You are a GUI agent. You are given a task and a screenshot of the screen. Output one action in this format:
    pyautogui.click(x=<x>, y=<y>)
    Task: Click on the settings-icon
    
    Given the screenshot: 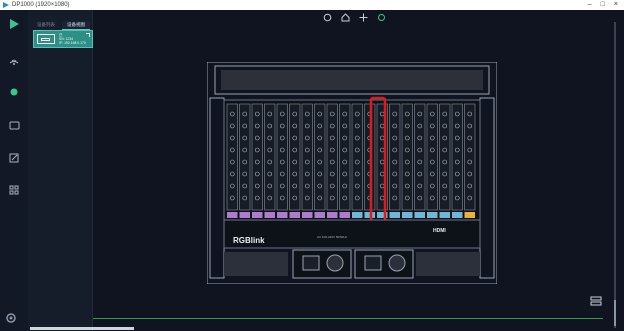 What is the action you would take?
    pyautogui.click(x=11, y=318)
    